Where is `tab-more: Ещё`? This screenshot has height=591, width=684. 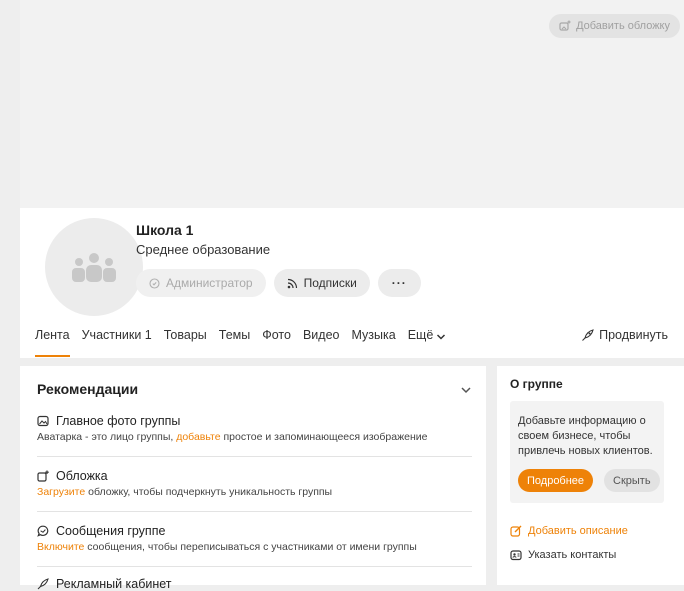
tab-more: Ещё is located at coordinates (427, 343).